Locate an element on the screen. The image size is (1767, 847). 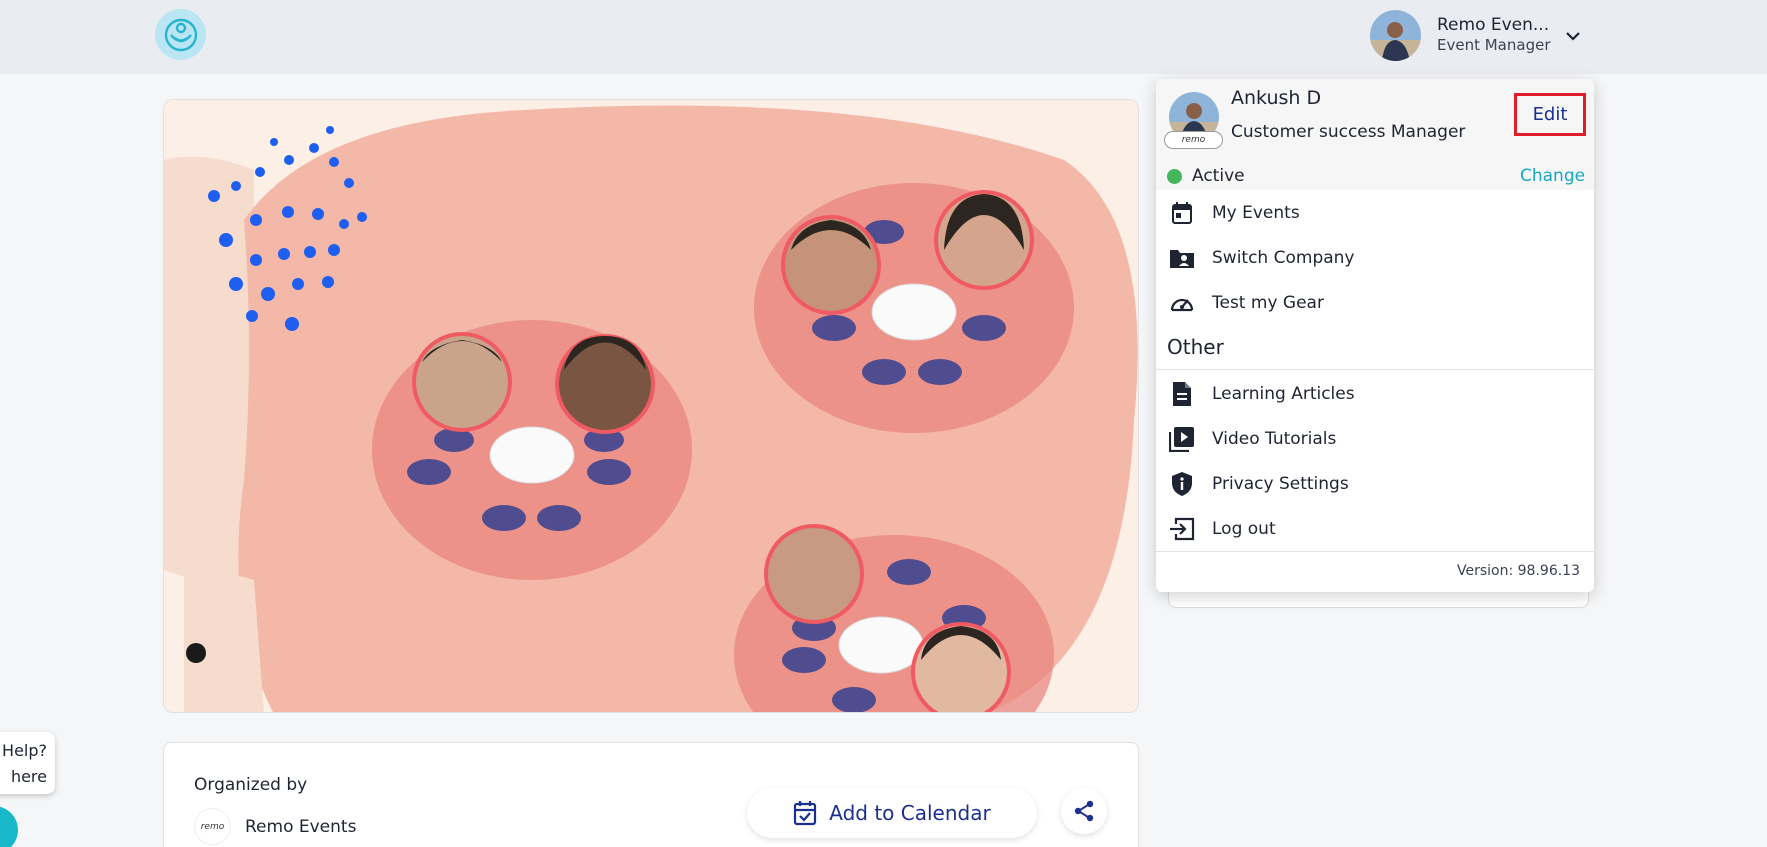
help-tab: Help? here is located at coordinates (27, 763).